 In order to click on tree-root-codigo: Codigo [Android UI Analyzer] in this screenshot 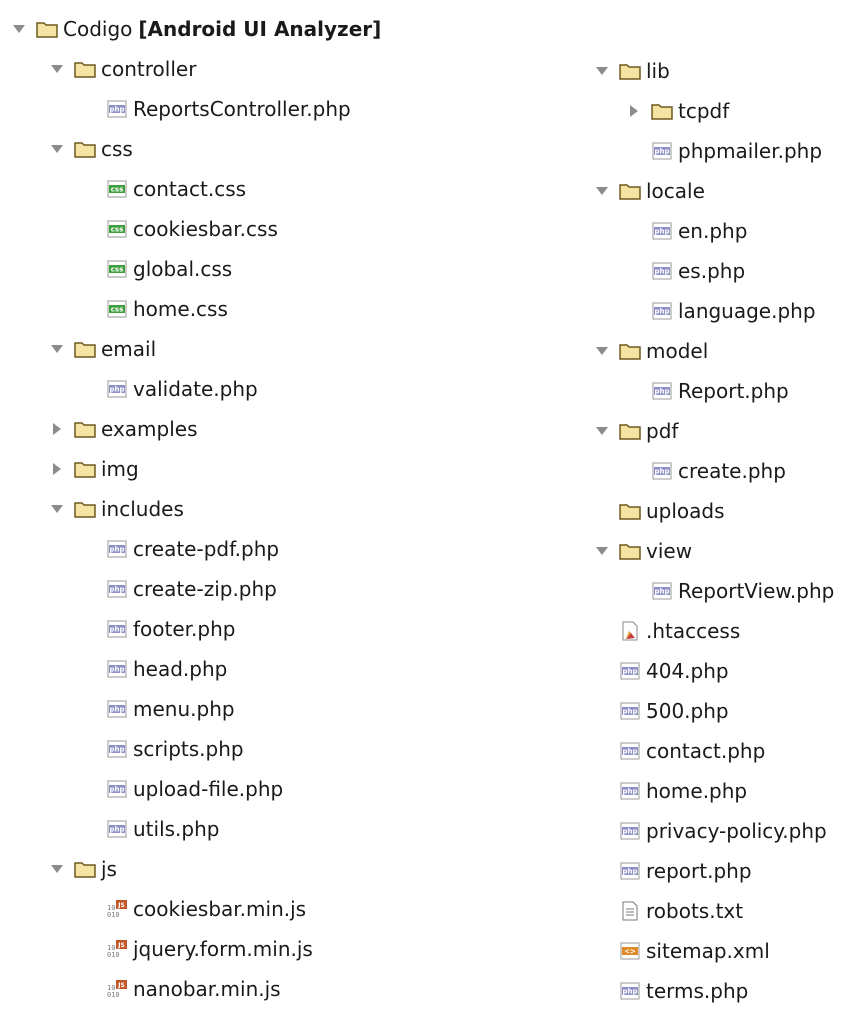, I will do `click(190, 29)`.